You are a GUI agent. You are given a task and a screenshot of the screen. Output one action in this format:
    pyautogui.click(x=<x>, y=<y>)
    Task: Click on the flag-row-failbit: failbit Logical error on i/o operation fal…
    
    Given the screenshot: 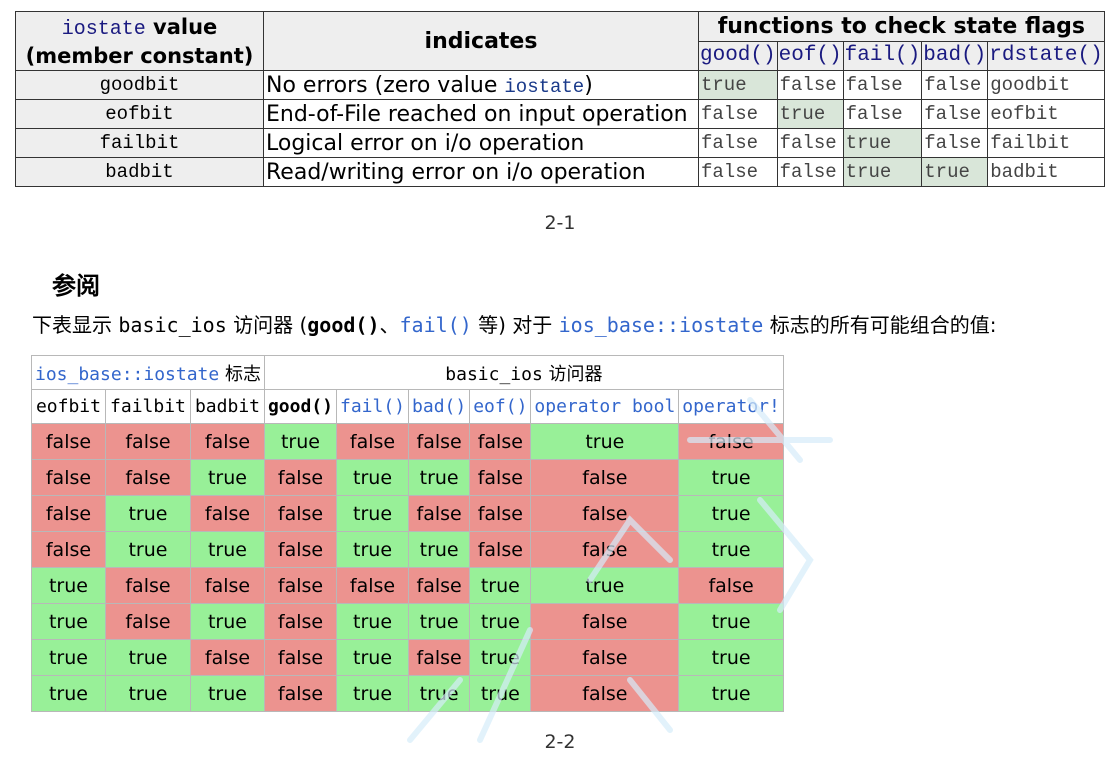 What is the action you would take?
    pyautogui.click(x=560, y=143)
    